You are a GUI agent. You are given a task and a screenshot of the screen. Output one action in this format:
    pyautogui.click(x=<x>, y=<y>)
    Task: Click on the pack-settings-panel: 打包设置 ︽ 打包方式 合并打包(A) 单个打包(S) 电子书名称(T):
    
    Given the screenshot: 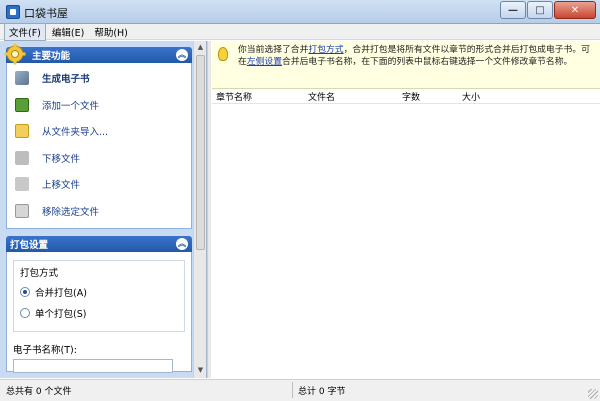 What is the action you would take?
    pyautogui.click(x=99, y=304)
    